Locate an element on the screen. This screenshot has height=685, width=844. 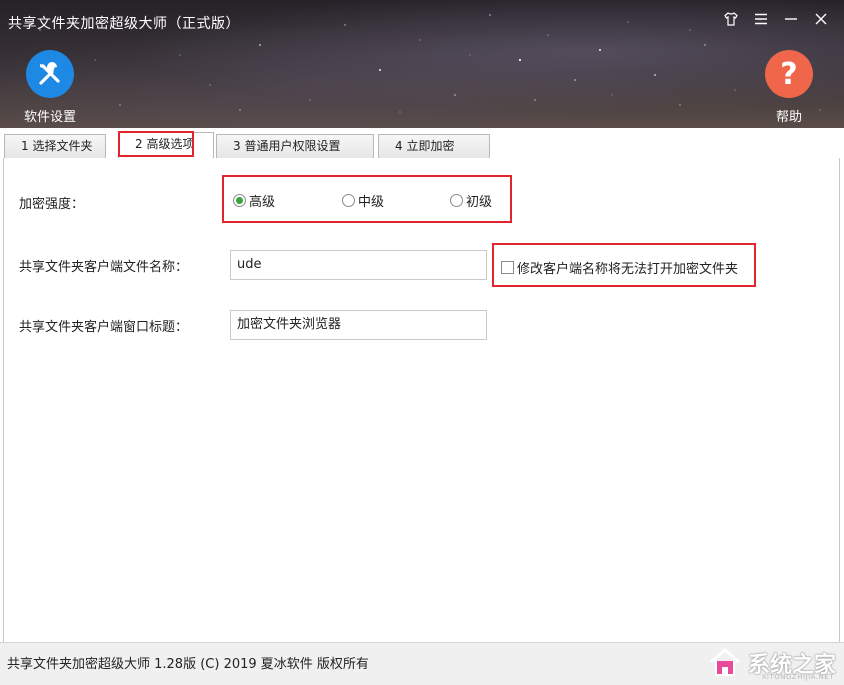
watermark-logo: 系统之家 XITONGZHIJIA.NET is located at coordinates (772, 664).